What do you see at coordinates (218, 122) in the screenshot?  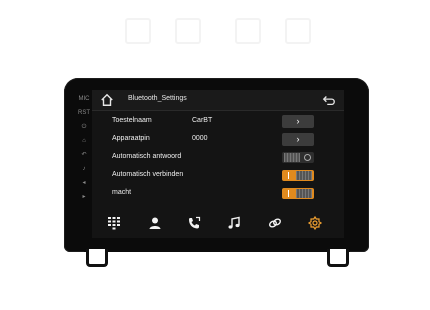 I see `setting-row-device-name: Toestelnaam CarBT ›` at bounding box center [218, 122].